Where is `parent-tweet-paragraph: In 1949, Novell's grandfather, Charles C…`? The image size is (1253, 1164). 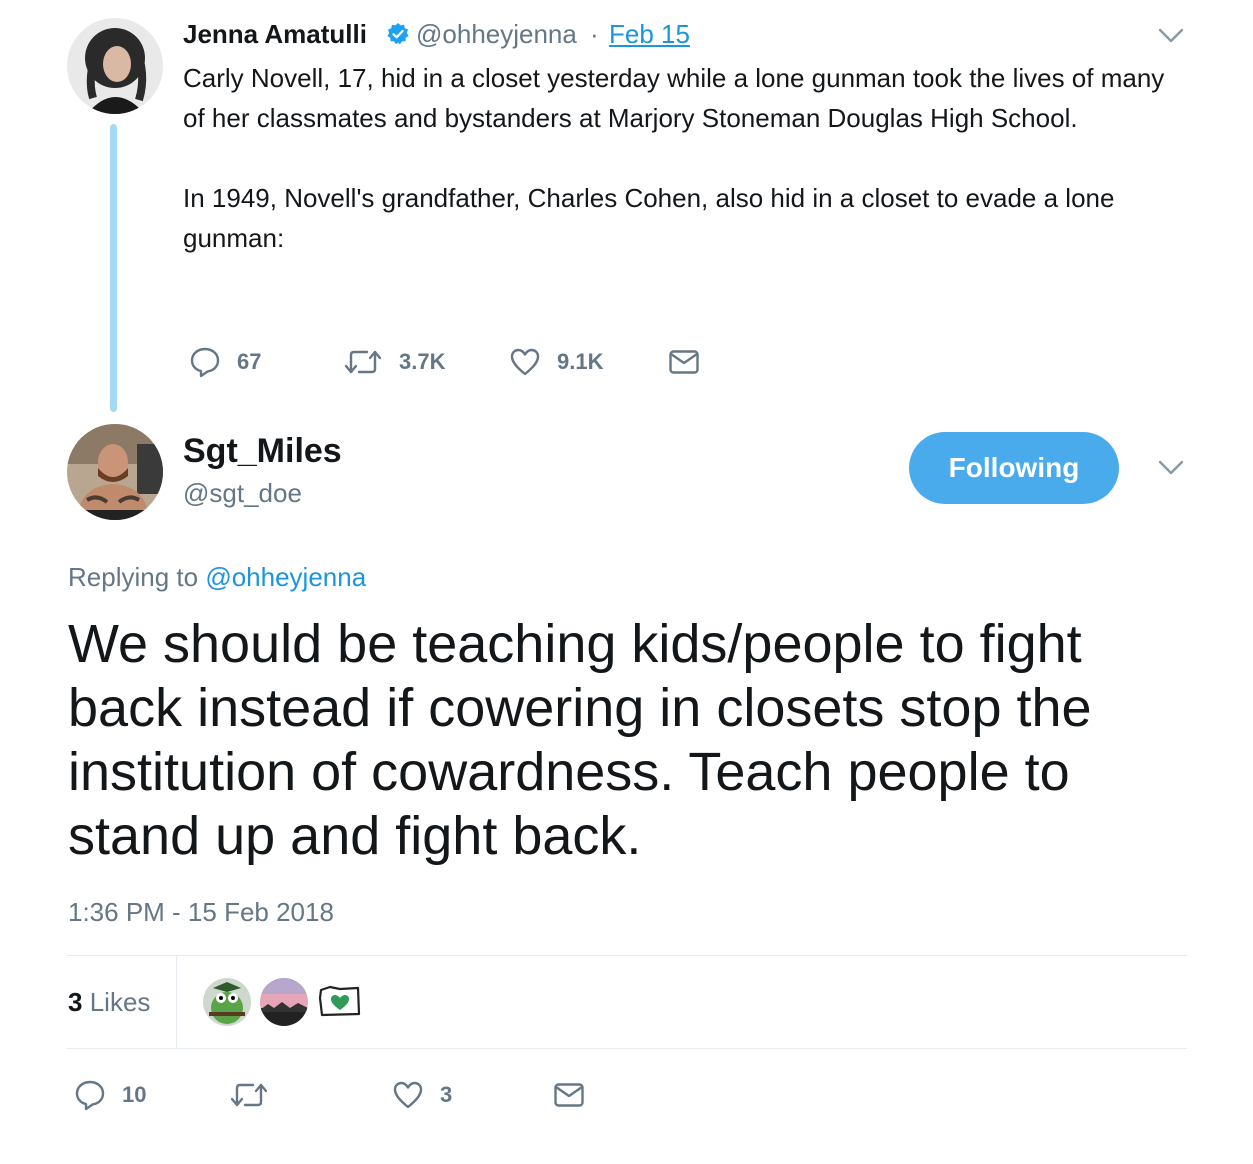
parent-tweet-paragraph: In 1949, Novell's grandfather, Charles C… is located at coordinates (649, 218).